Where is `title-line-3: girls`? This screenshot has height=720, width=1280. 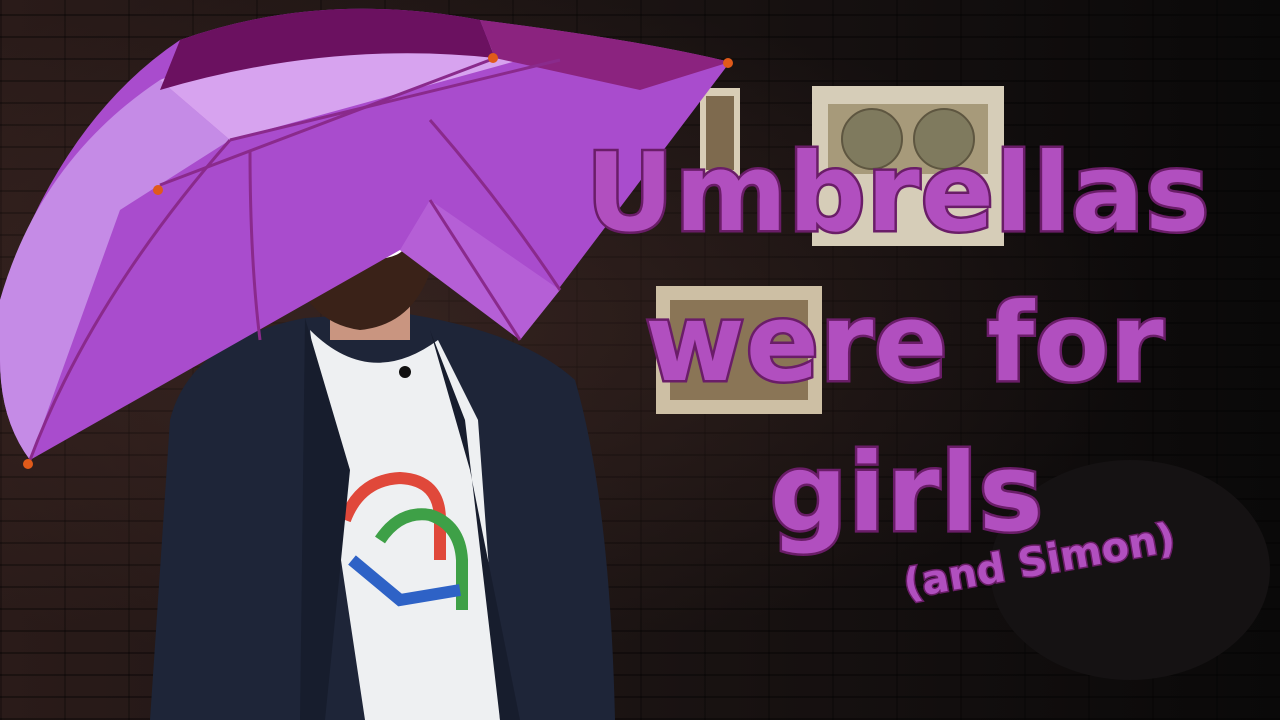 title-line-3: girls is located at coordinates (907, 493).